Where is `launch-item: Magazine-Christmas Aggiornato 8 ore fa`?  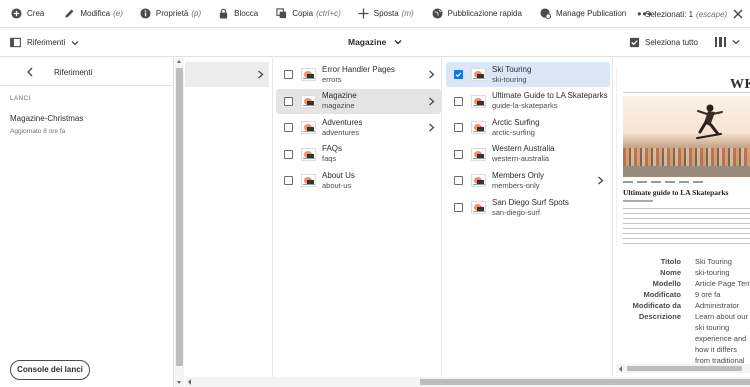 launch-item: Magazine-Christmas Aggiornato 8 ore fa is located at coordinates (90, 124).